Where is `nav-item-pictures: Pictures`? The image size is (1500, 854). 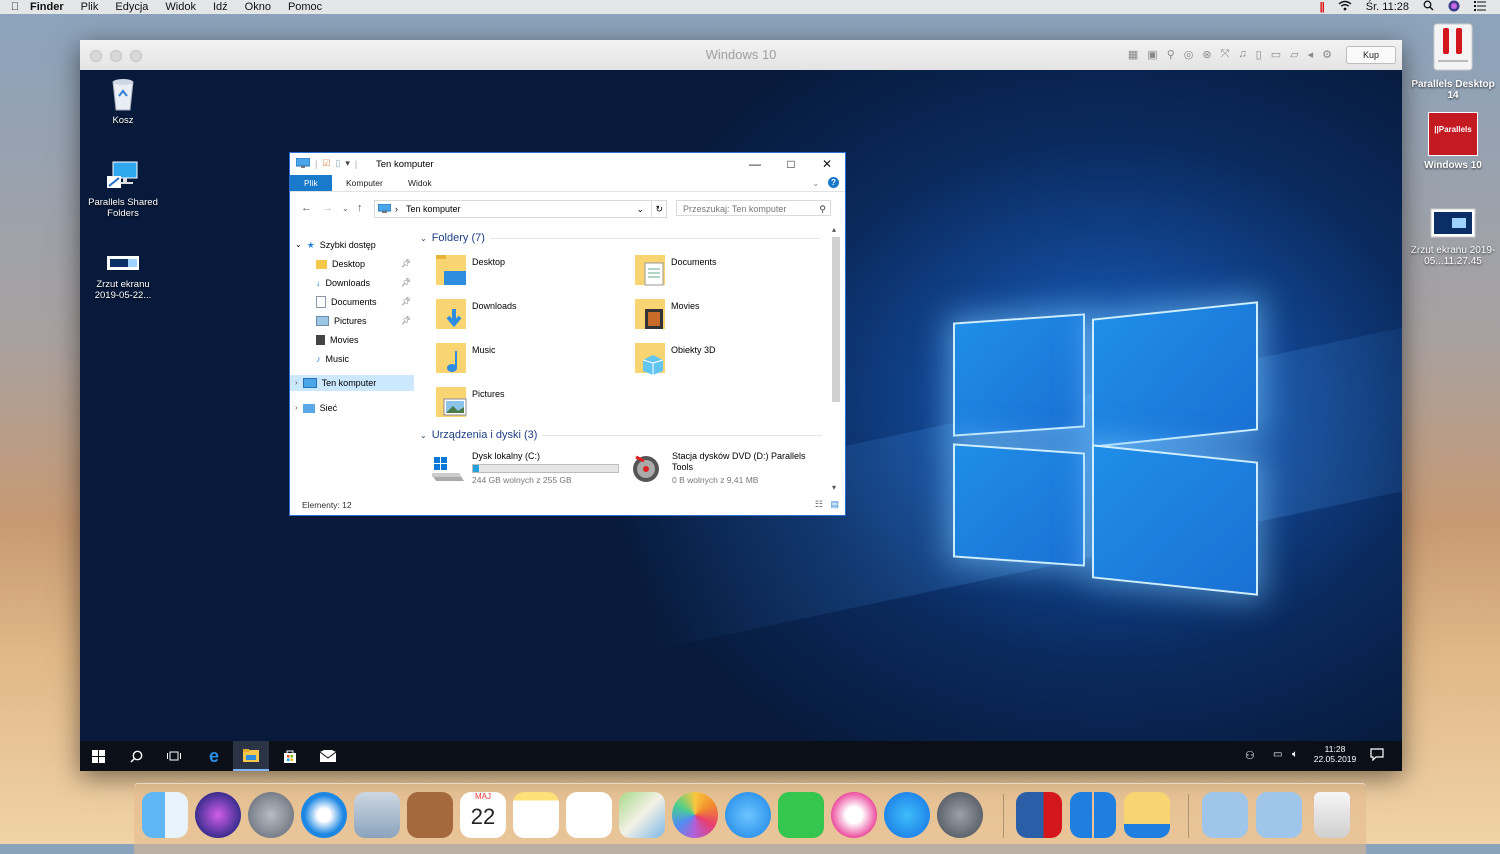 nav-item-pictures: Pictures is located at coordinates (341, 321).